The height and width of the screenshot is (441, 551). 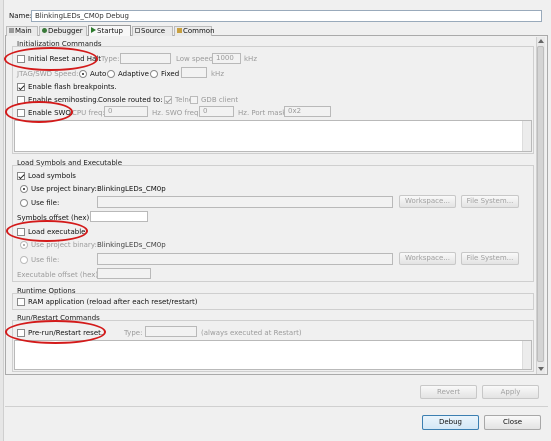 I want to click on name-label: Name:, so click(x=21, y=16).